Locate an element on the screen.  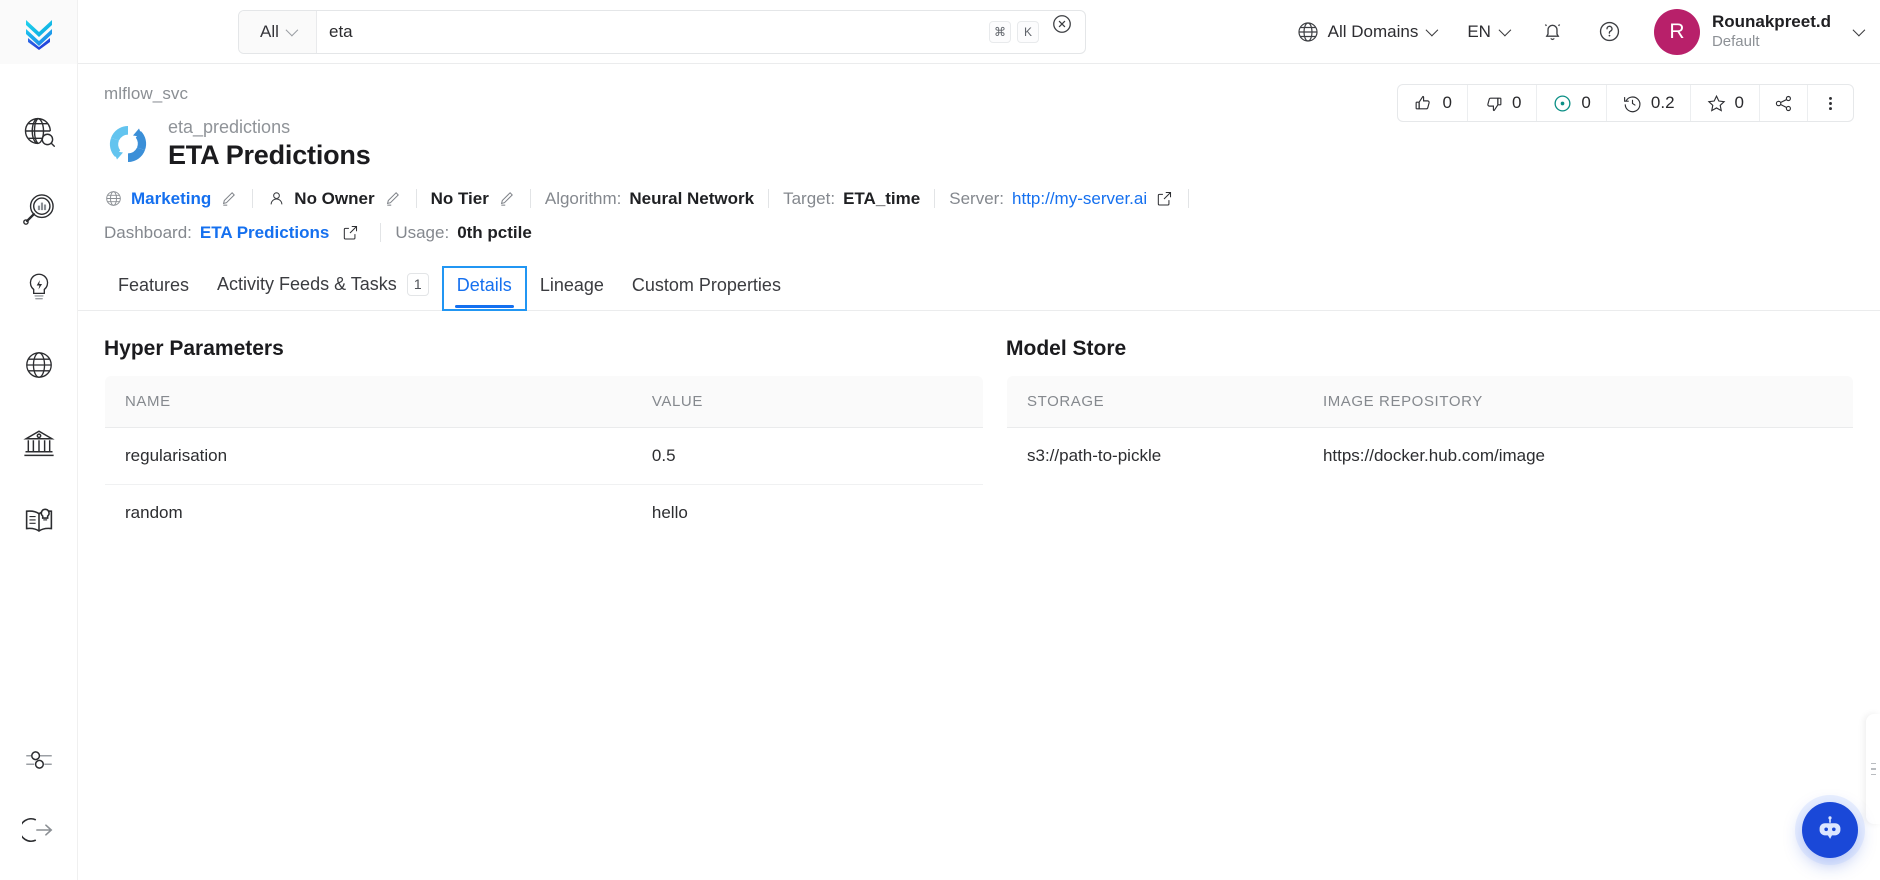
vertical-dots-icon is located at coordinates (1830, 103).